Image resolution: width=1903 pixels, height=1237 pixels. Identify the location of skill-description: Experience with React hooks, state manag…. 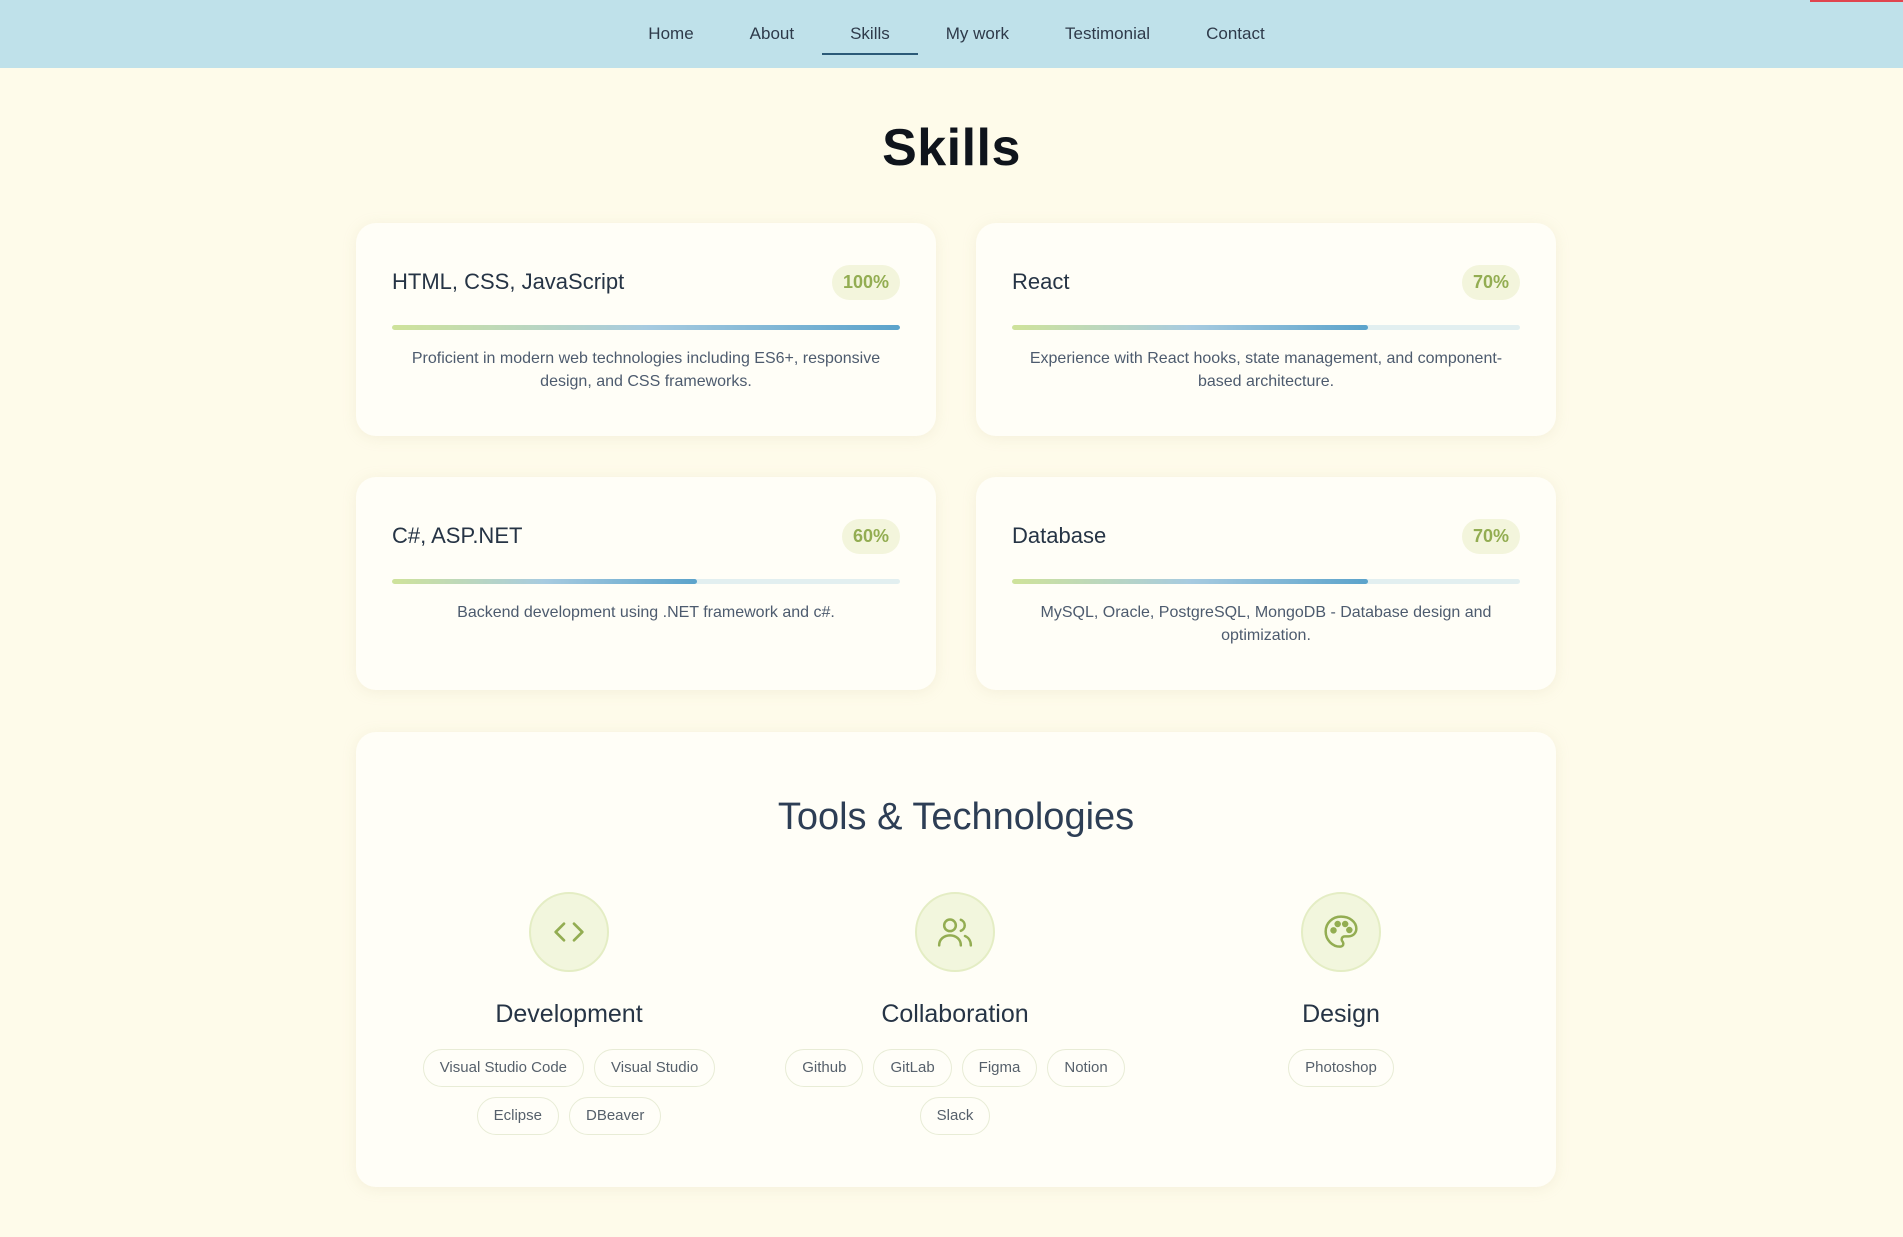
(1266, 370).